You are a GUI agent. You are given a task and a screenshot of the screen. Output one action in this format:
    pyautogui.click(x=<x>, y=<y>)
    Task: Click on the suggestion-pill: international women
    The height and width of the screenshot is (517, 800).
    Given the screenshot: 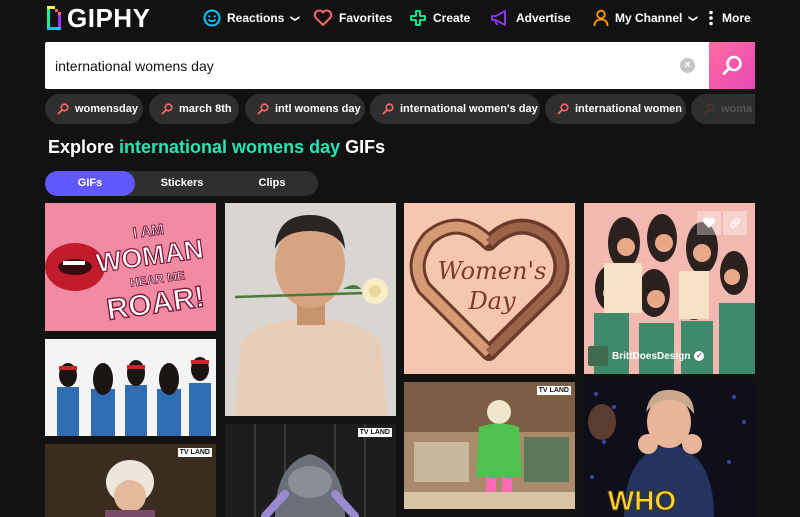 What is the action you would take?
    pyautogui.click(x=615, y=109)
    